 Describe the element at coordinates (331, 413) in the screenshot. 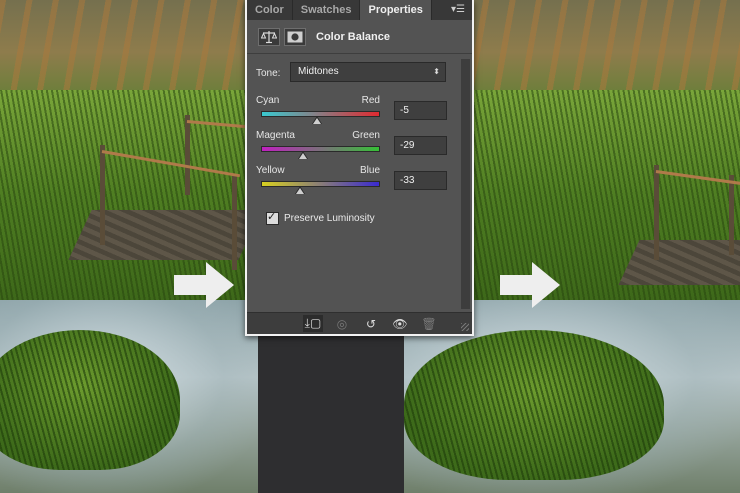

I see `dark-pillar` at that location.